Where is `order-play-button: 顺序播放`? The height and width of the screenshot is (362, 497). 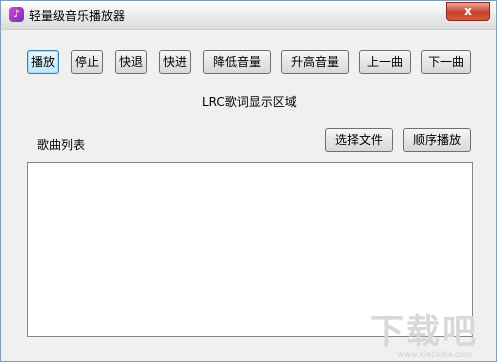 order-play-button: 顺序播放 is located at coordinates (437, 140).